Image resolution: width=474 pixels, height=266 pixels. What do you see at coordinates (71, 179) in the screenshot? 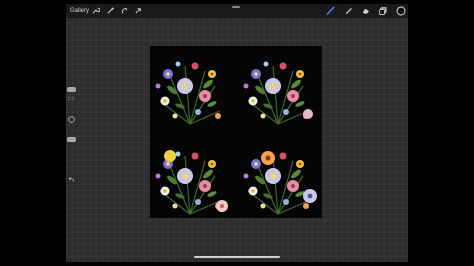
I see `undo-icon` at bounding box center [71, 179].